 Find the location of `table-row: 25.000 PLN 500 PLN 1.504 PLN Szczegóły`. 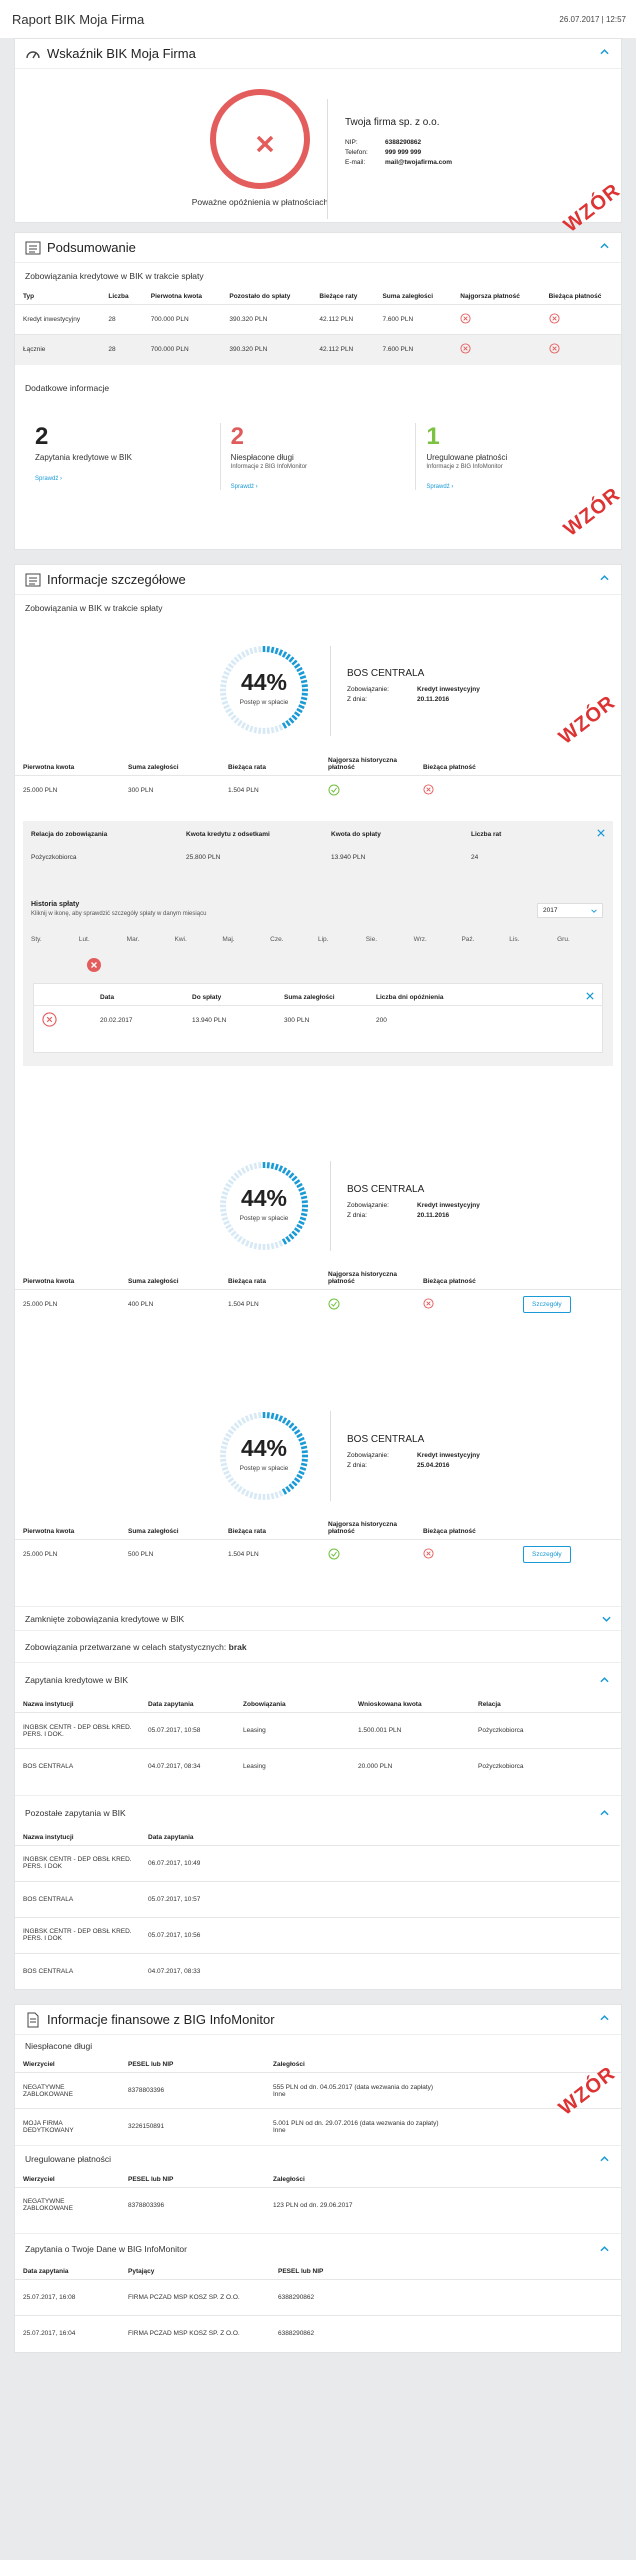

table-row: 25.000 PLN 500 PLN 1.504 PLN Szczegóły is located at coordinates (318, 1554).